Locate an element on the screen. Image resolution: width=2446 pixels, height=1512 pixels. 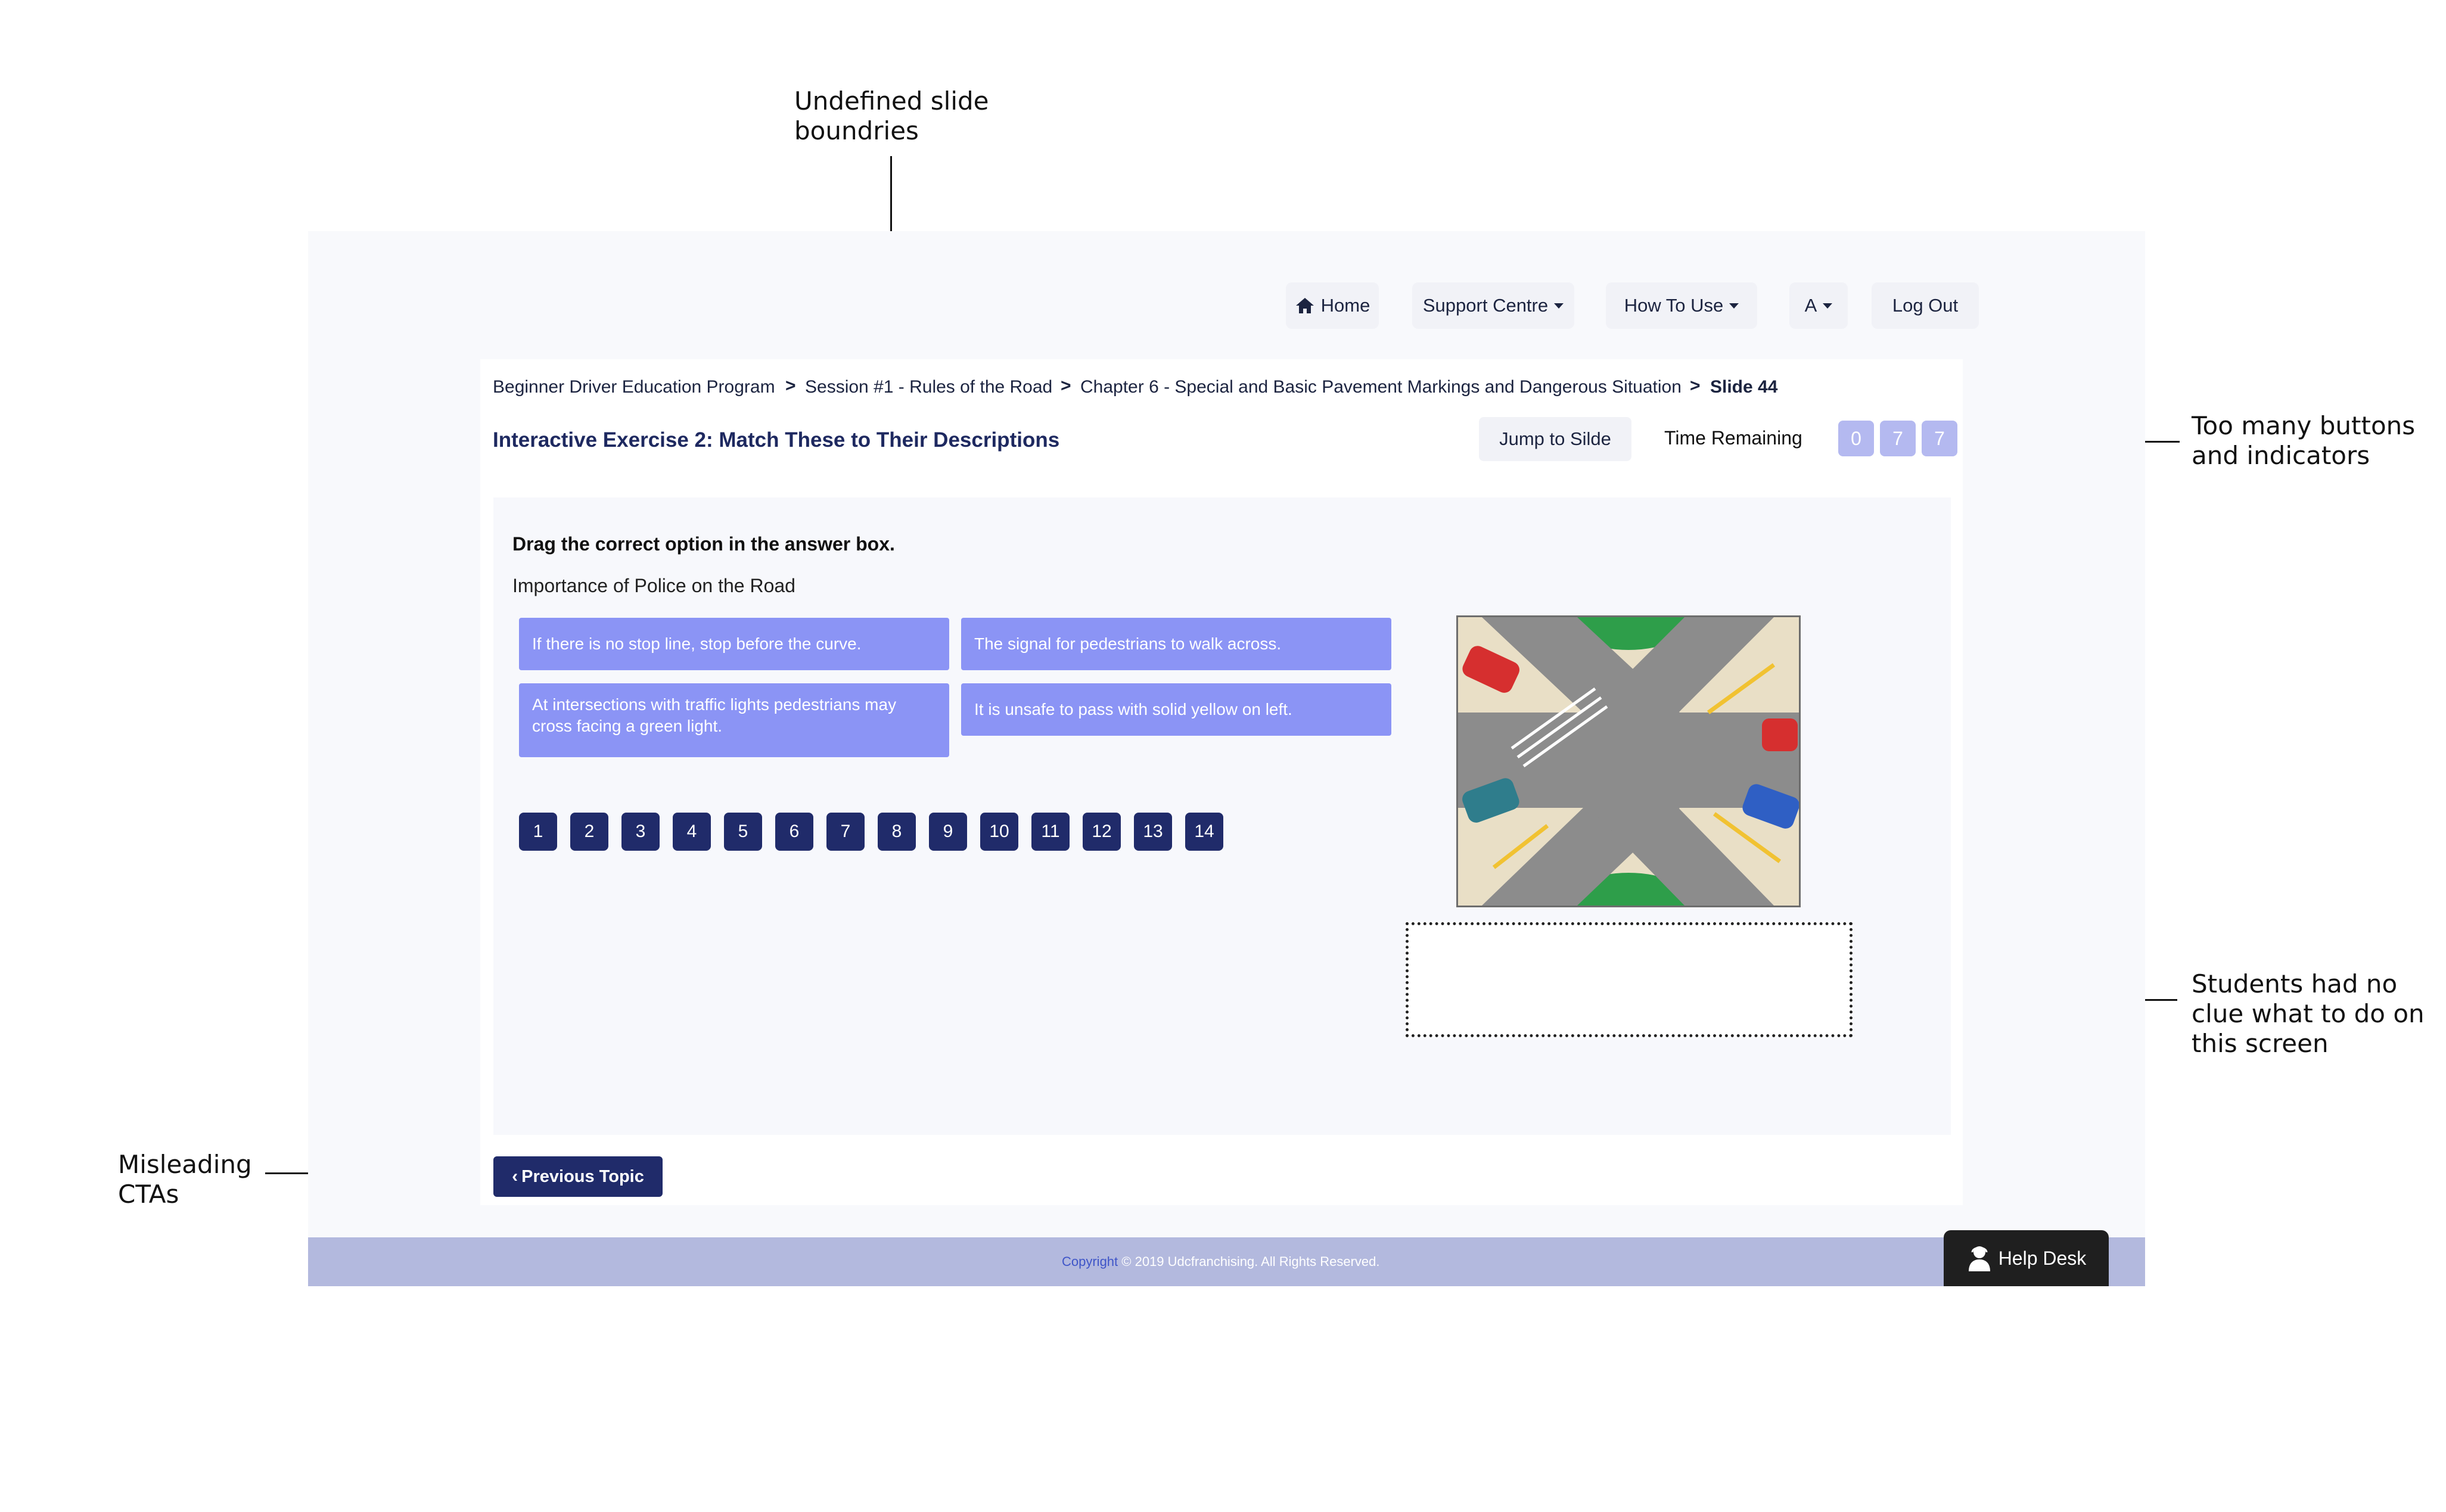
intersection-illustration is located at coordinates (1628, 761).